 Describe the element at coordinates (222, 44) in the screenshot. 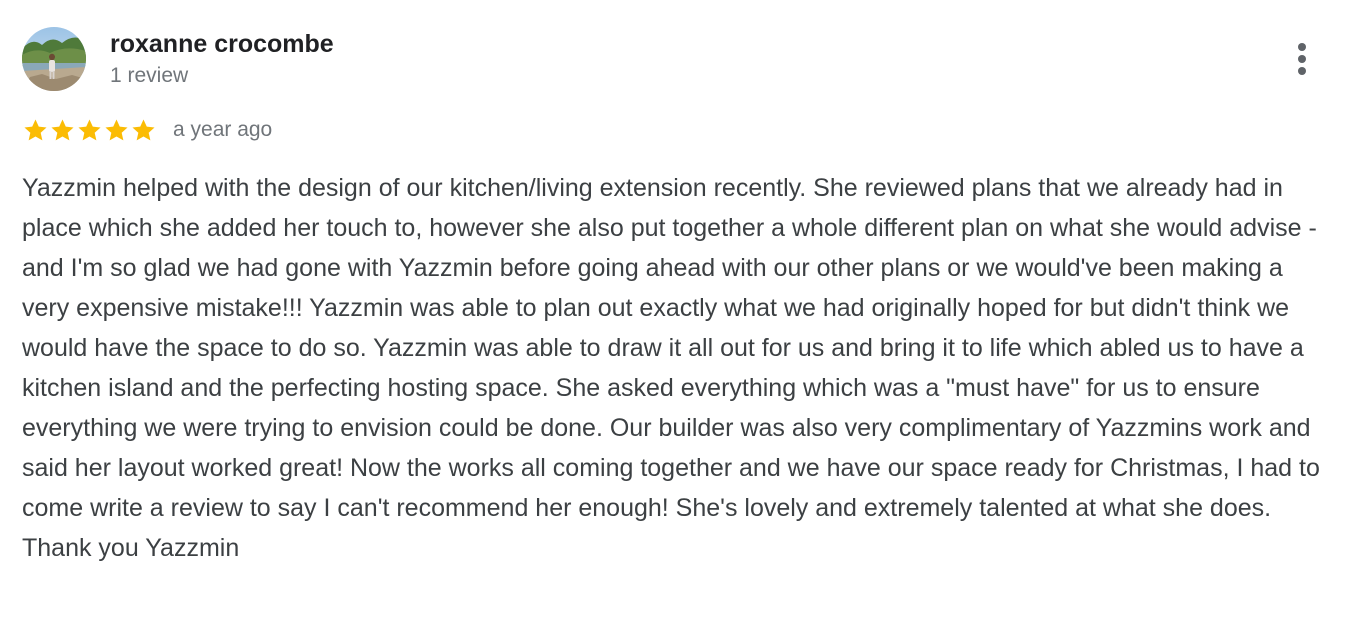

I see `author-name: roxanne crocombe` at that location.